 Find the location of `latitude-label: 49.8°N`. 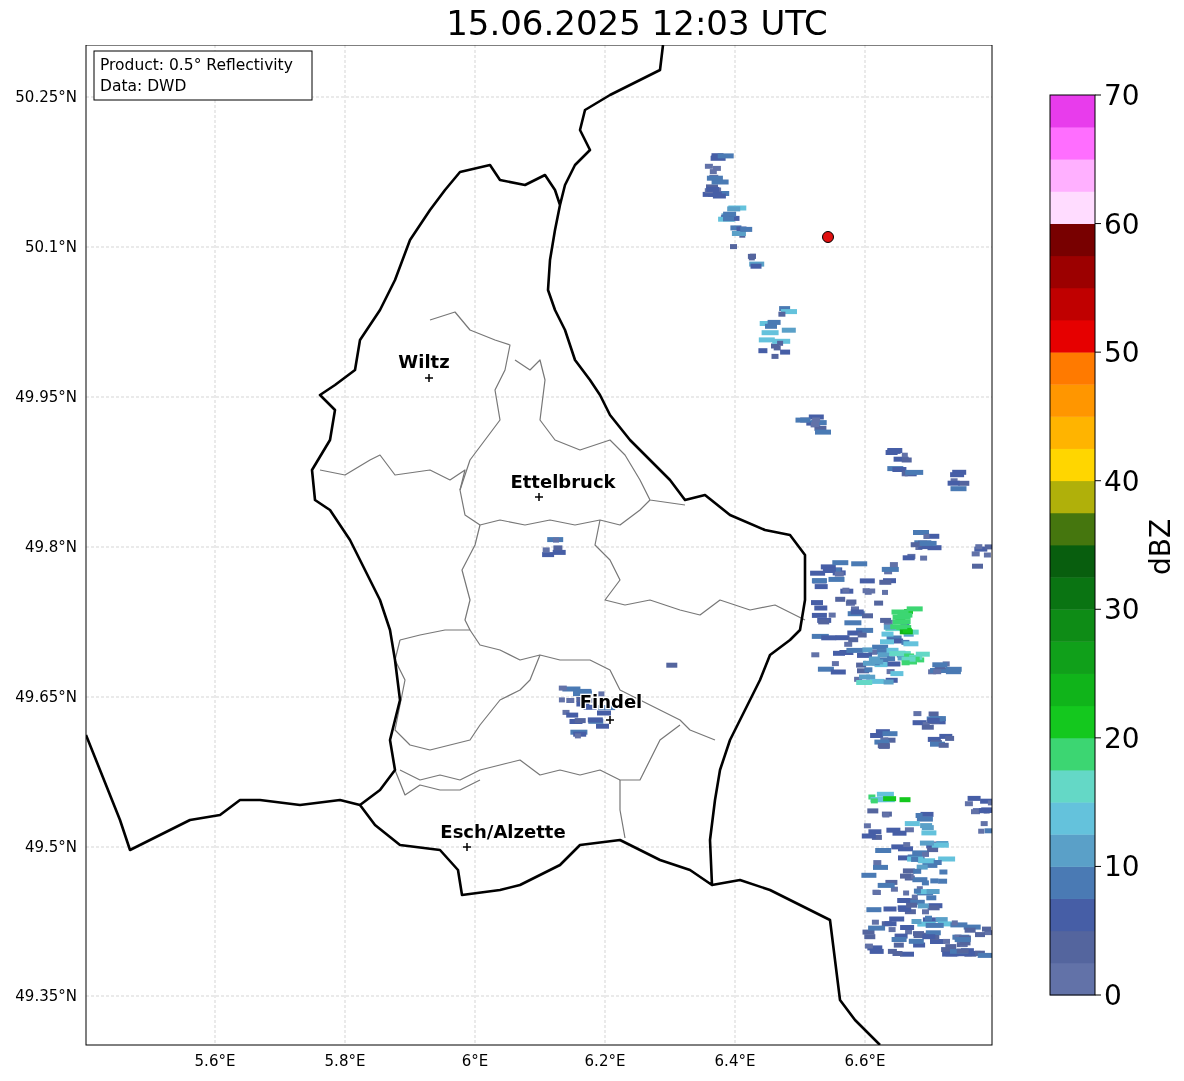

latitude-label: 49.8°N is located at coordinates (50, 547).